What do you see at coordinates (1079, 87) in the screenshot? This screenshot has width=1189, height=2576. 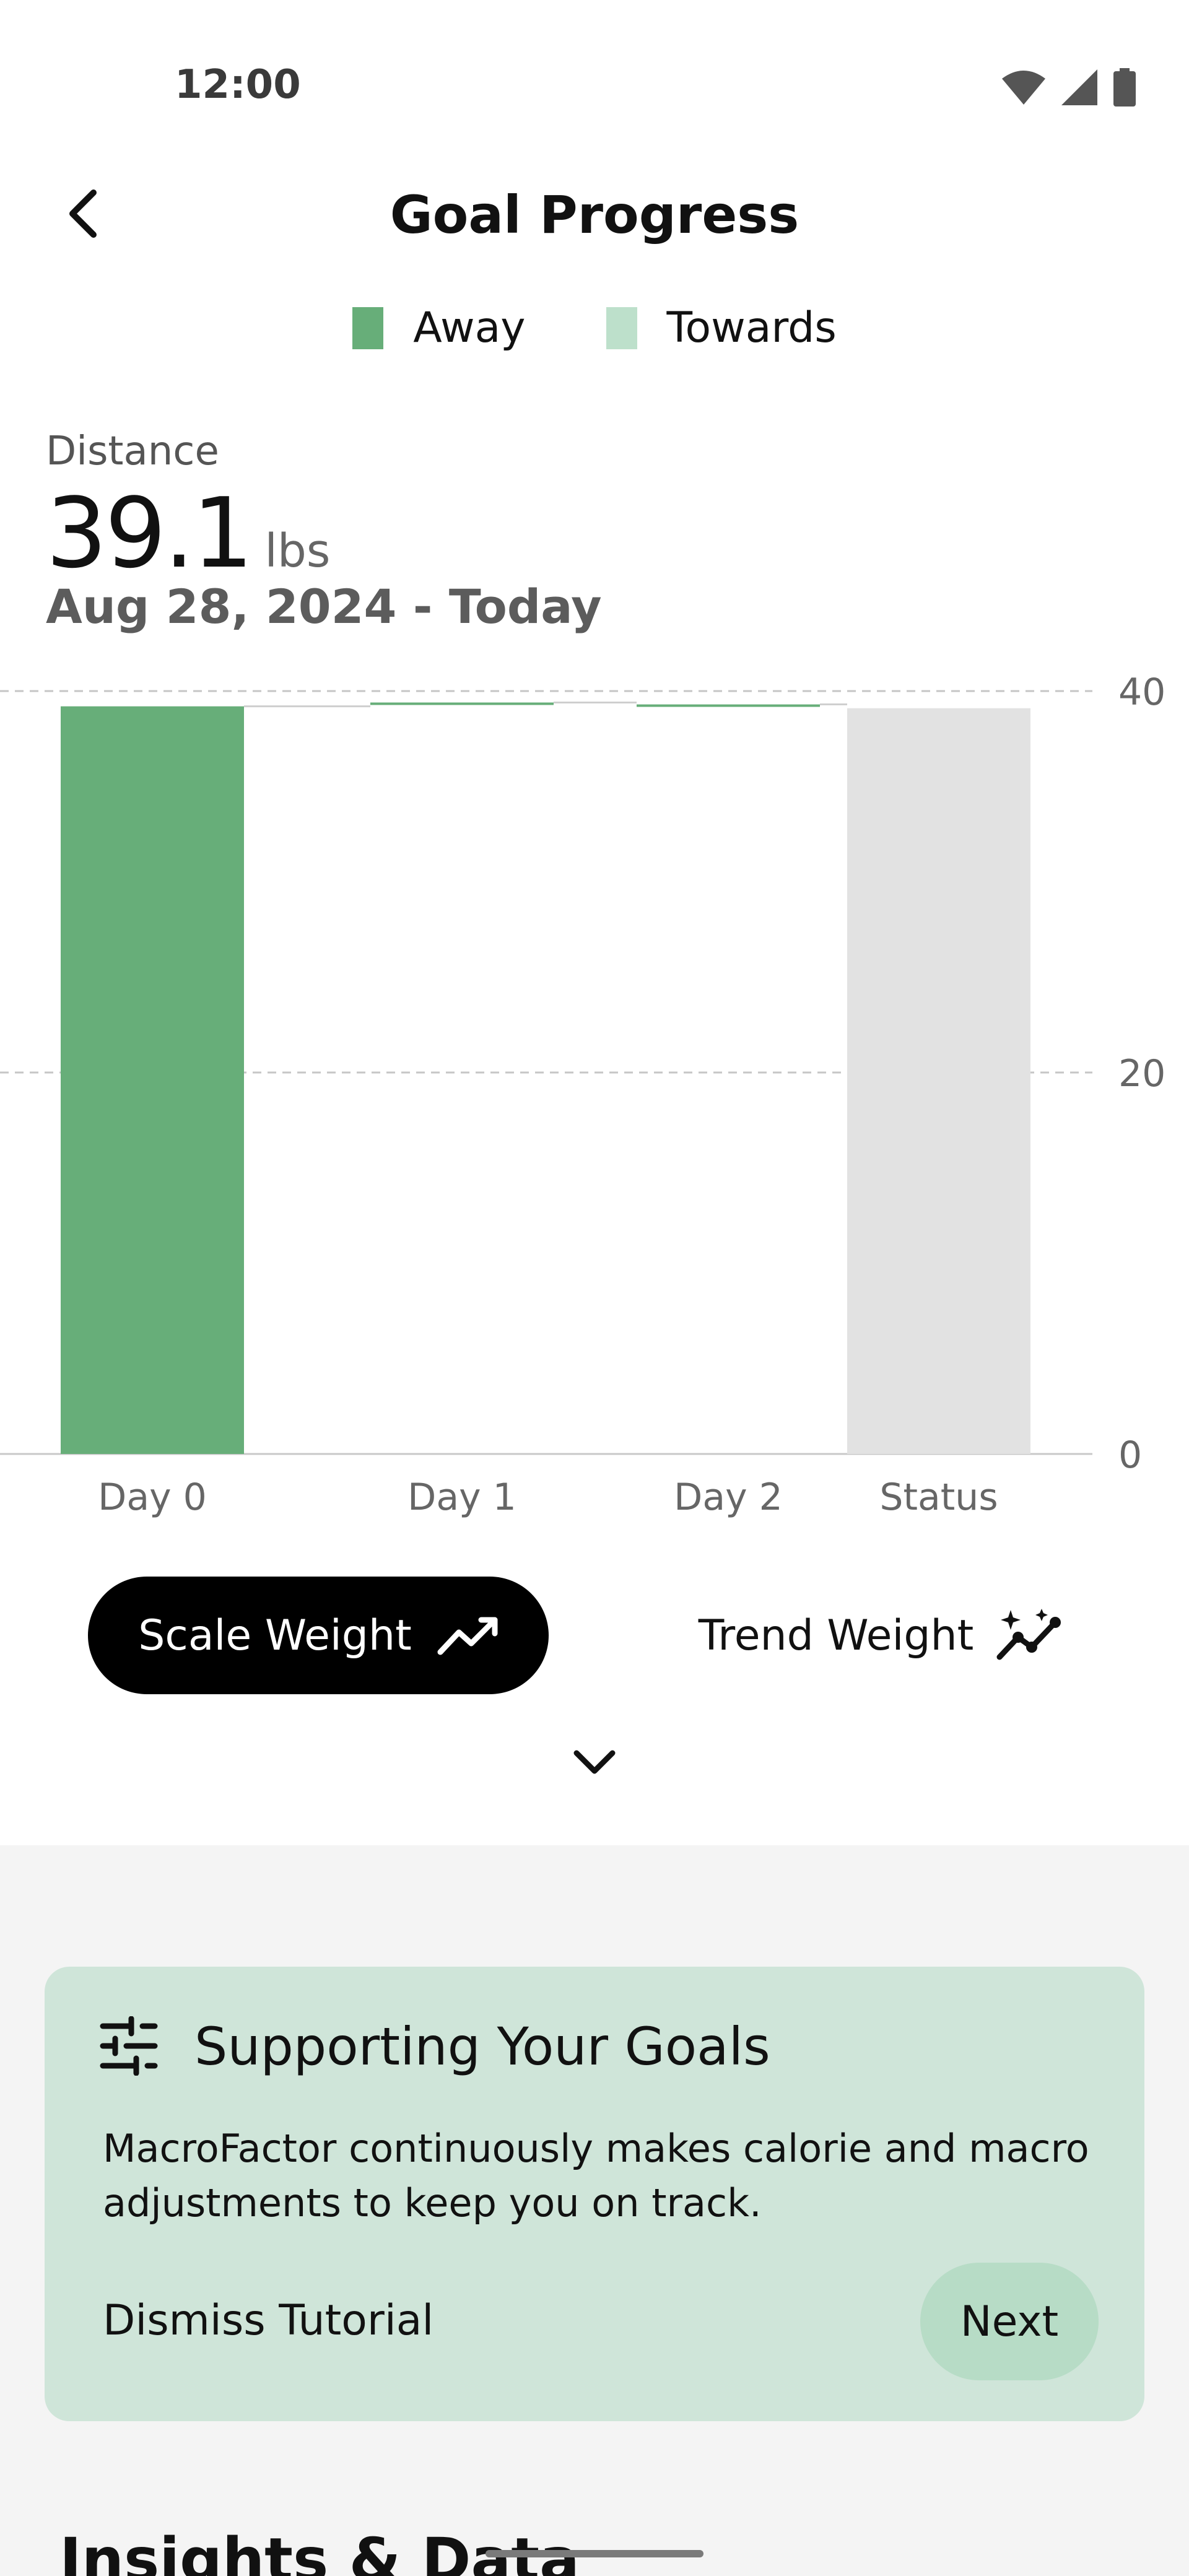 I see `cell-signal-icon` at bounding box center [1079, 87].